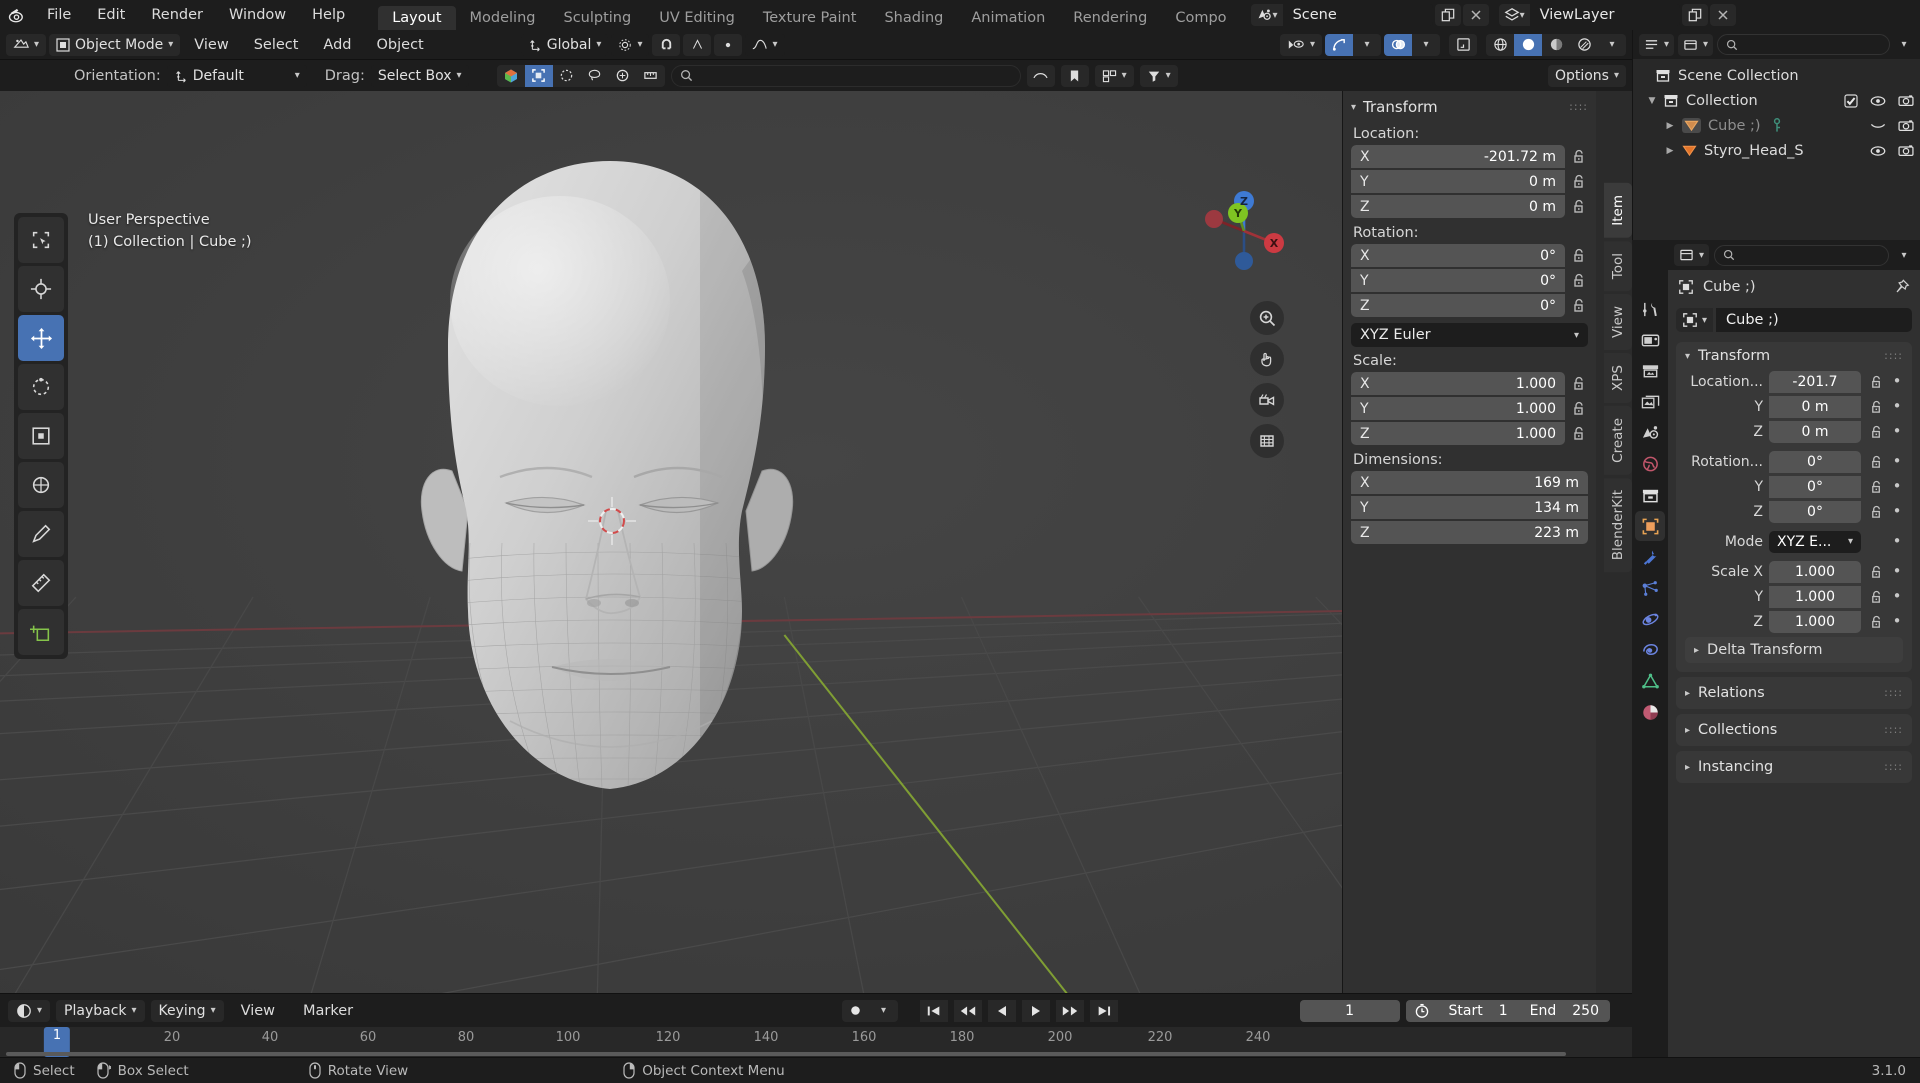 Image resolution: width=1920 pixels, height=1083 pixels. I want to click on object-visibility-icon: ▾, so click(1300, 44).